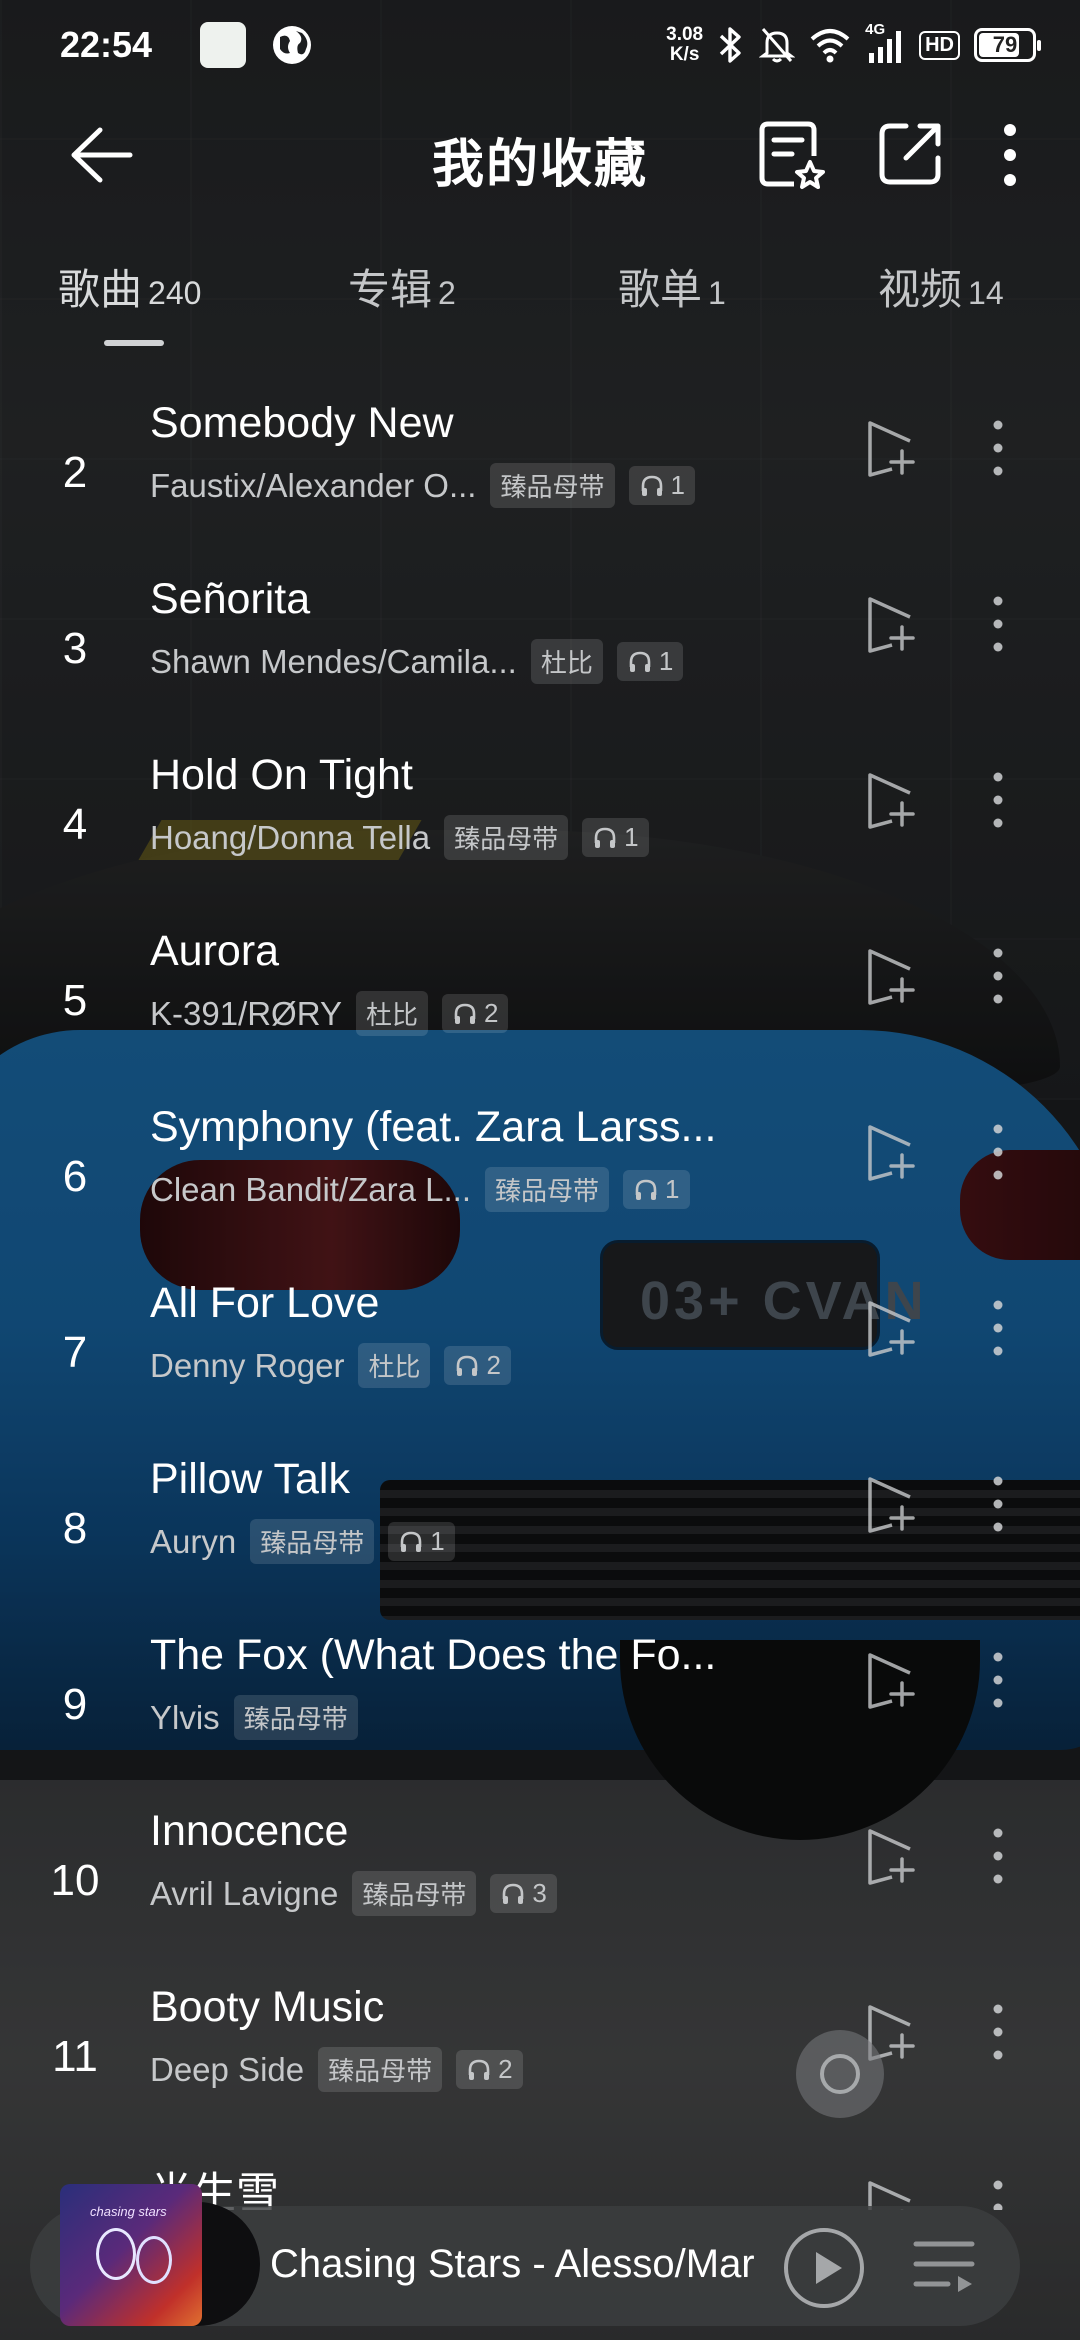 Image resolution: width=1080 pixels, height=2340 pixels. I want to click on status-bar: 22:54 3.08 K/s 4G HD 79, so click(540, 45).